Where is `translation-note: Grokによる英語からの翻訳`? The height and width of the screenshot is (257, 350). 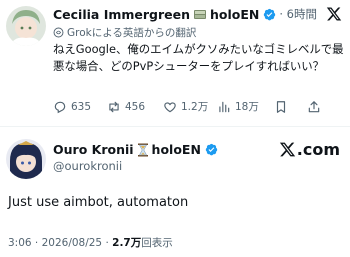
translation-note: Grokによる英語からの翻訳 is located at coordinates (124, 32).